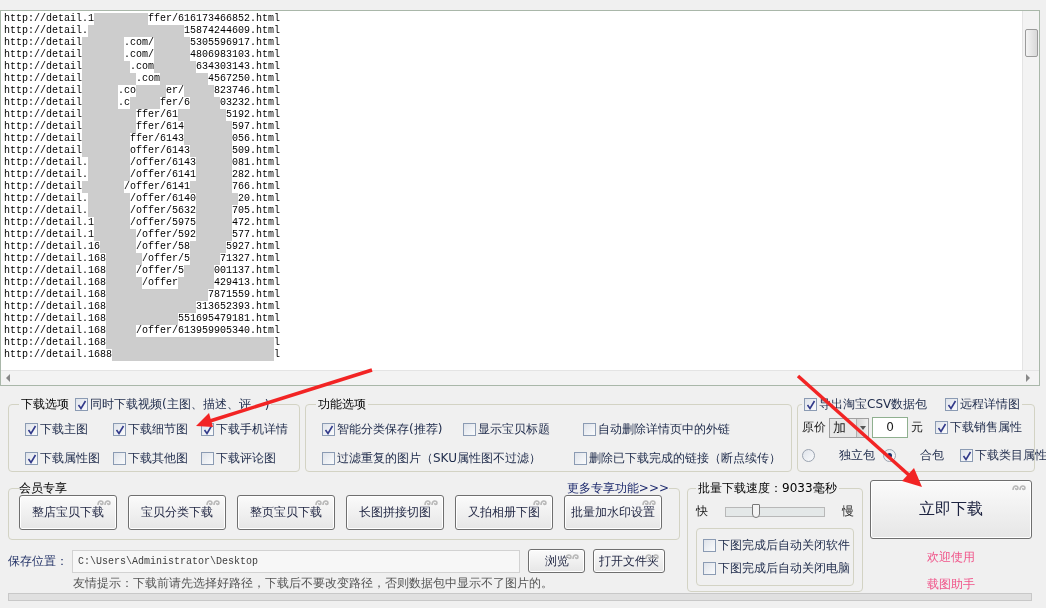  I want to click on checkbox: 下载细节图, so click(157, 429).